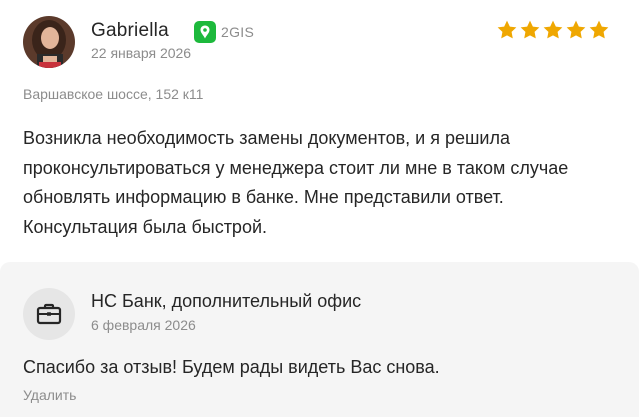  Describe the element at coordinates (238, 32) in the screenshot. I see `source-label: 2GIS` at that location.